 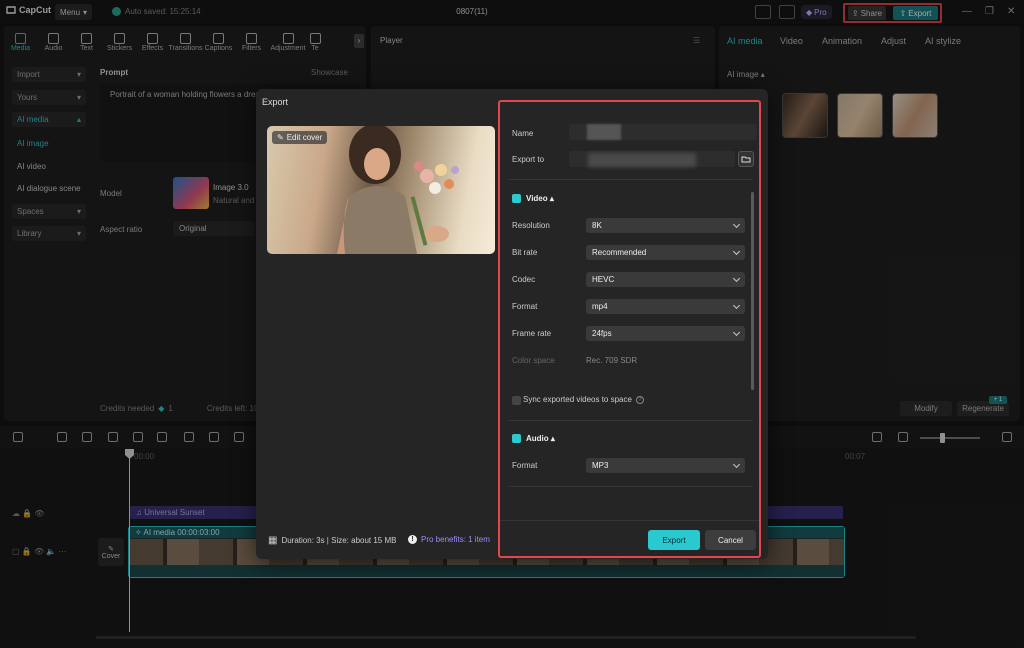 I want to click on duration-info: ▦ Duration: 3s | Size: about 15 MB, so click(x=332, y=540).